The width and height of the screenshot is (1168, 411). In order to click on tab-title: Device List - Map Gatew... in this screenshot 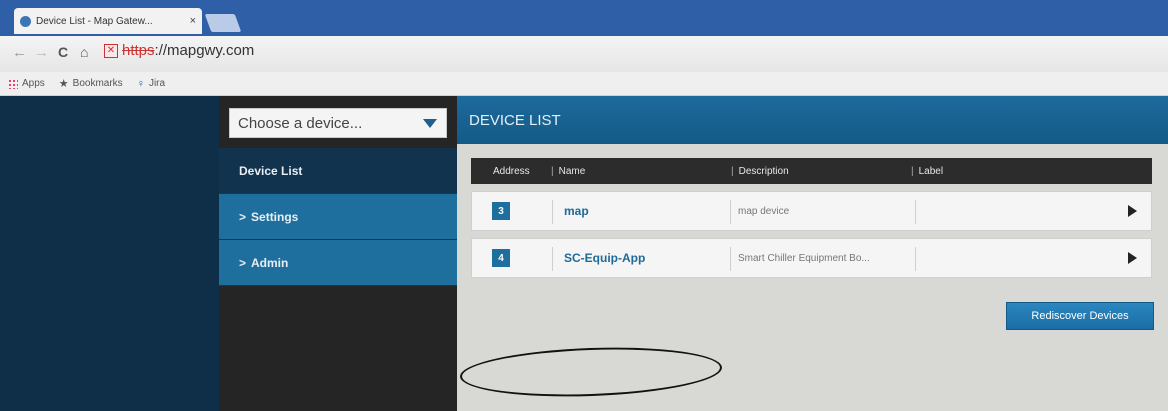, I will do `click(94, 21)`.